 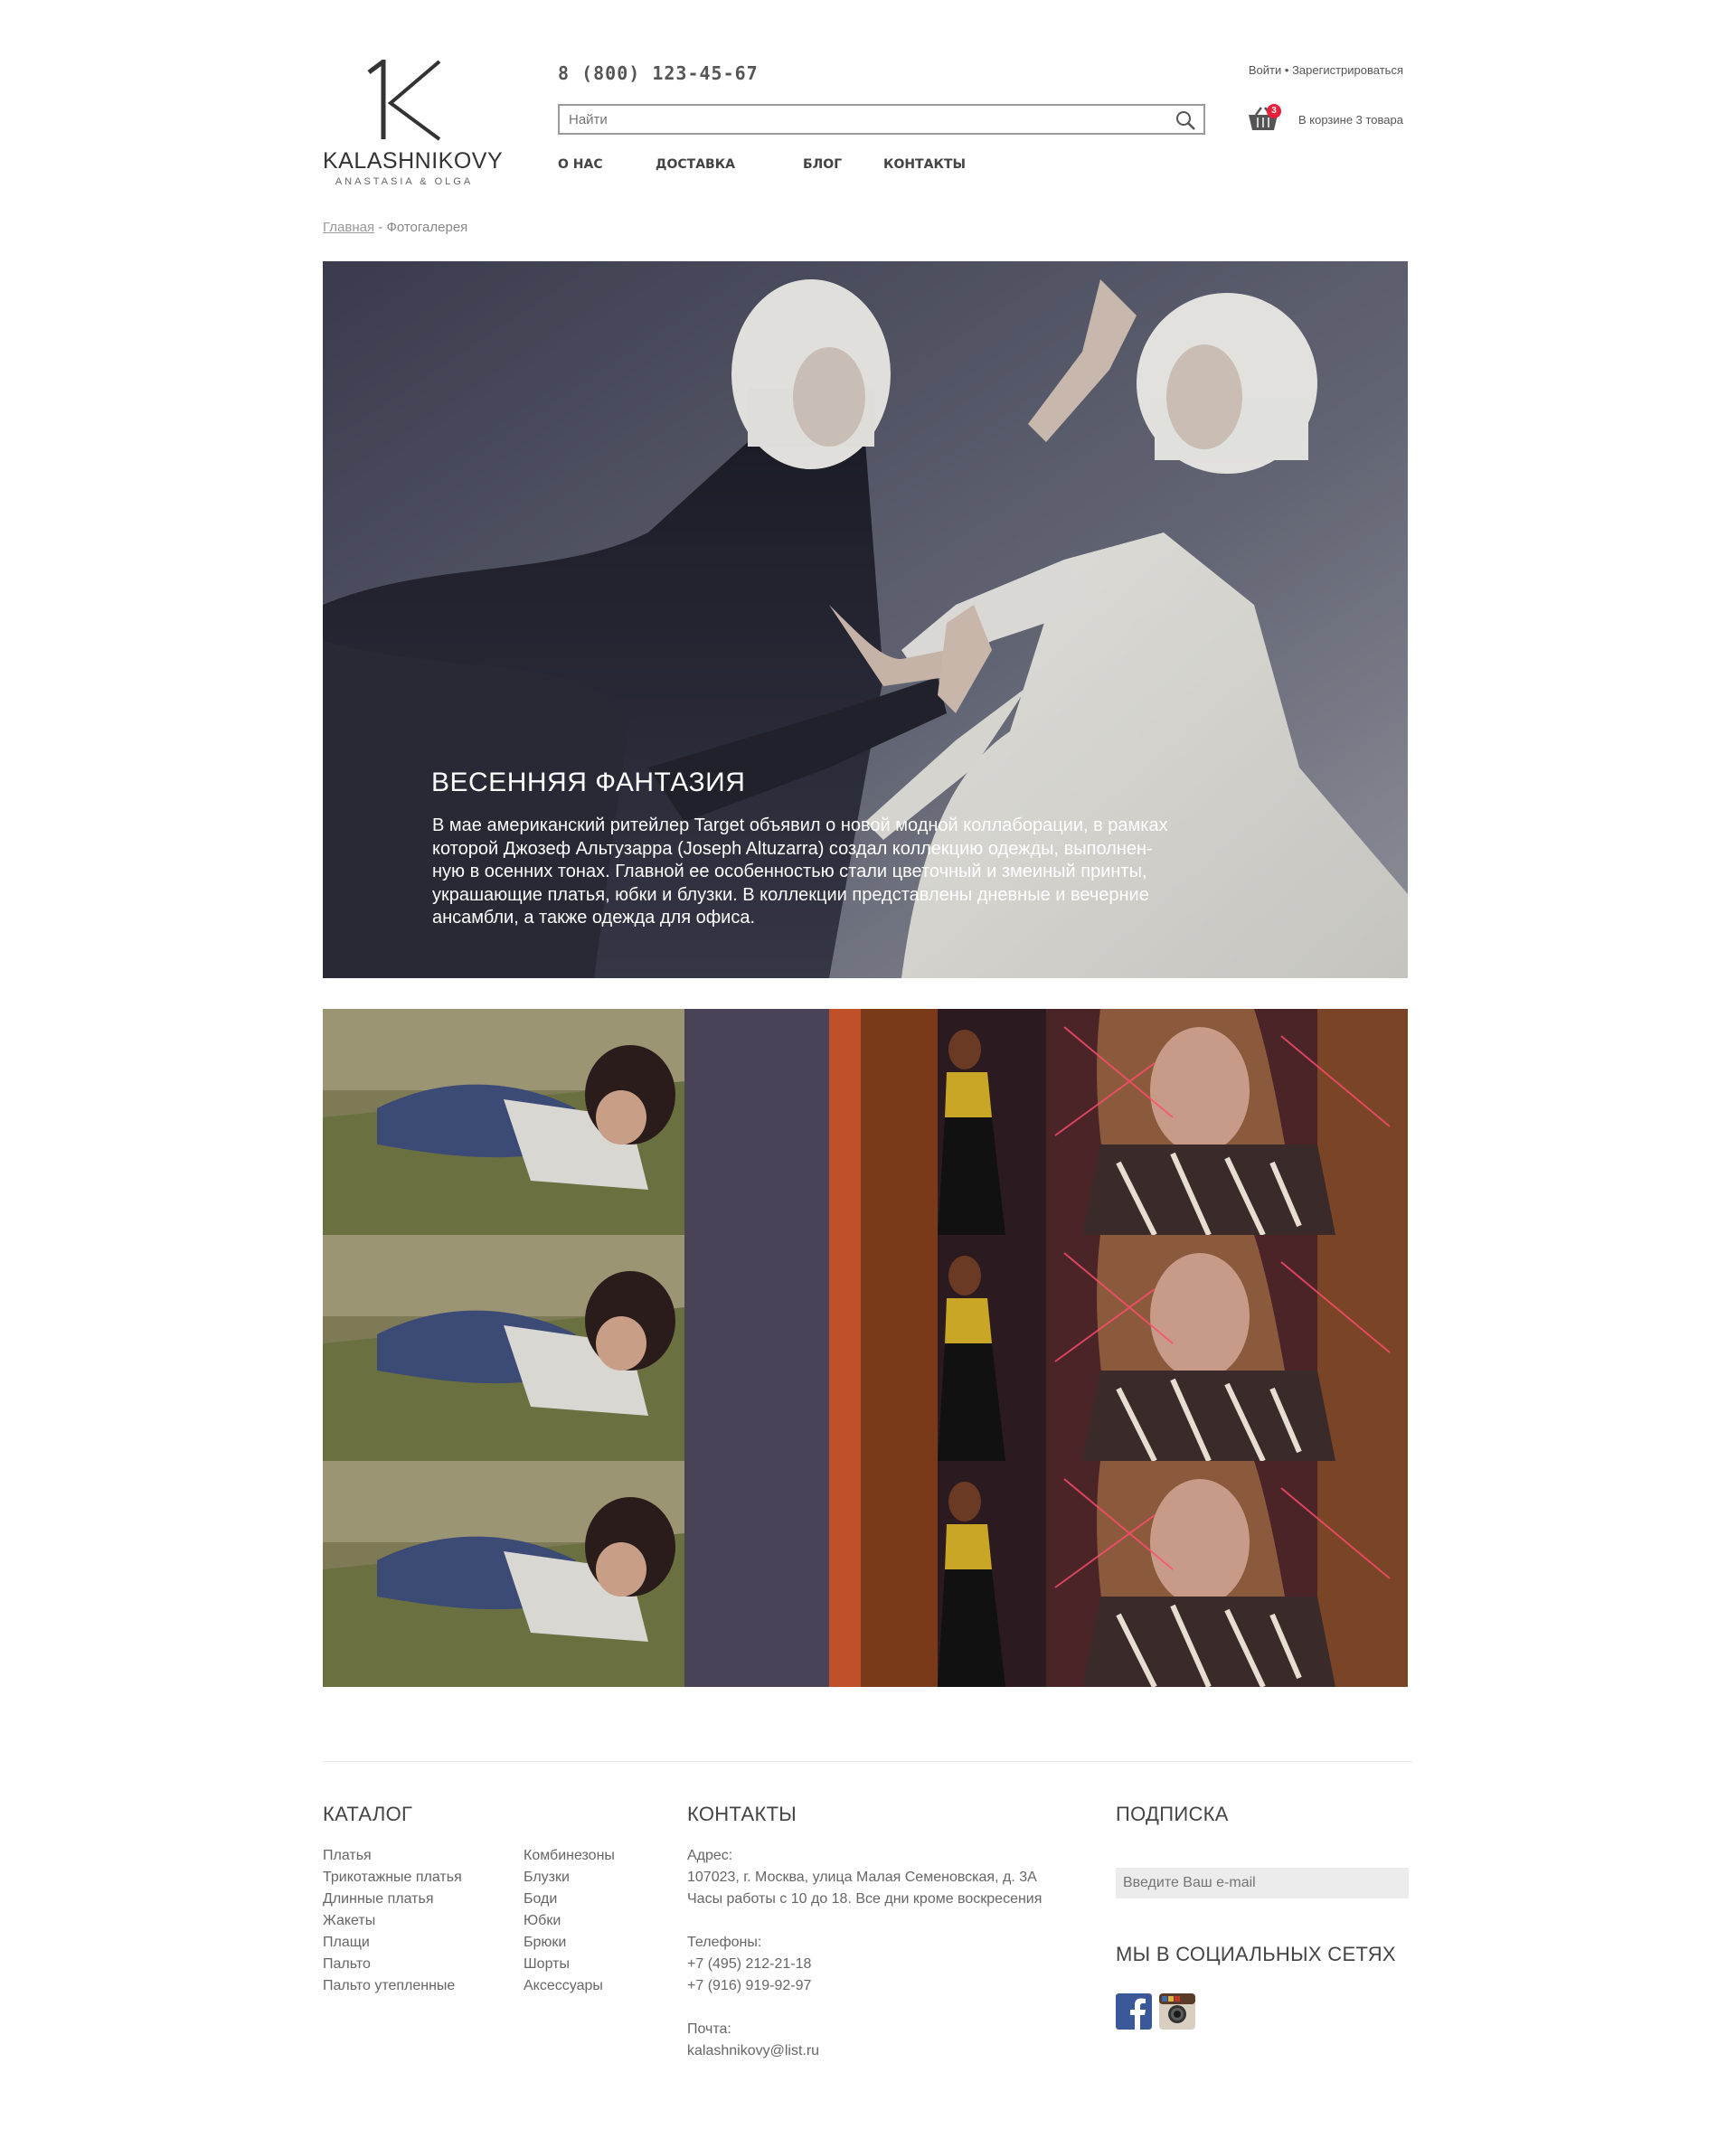 What do you see at coordinates (709, 2029) in the screenshot?
I see `mail-label: Почта:` at bounding box center [709, 2029].